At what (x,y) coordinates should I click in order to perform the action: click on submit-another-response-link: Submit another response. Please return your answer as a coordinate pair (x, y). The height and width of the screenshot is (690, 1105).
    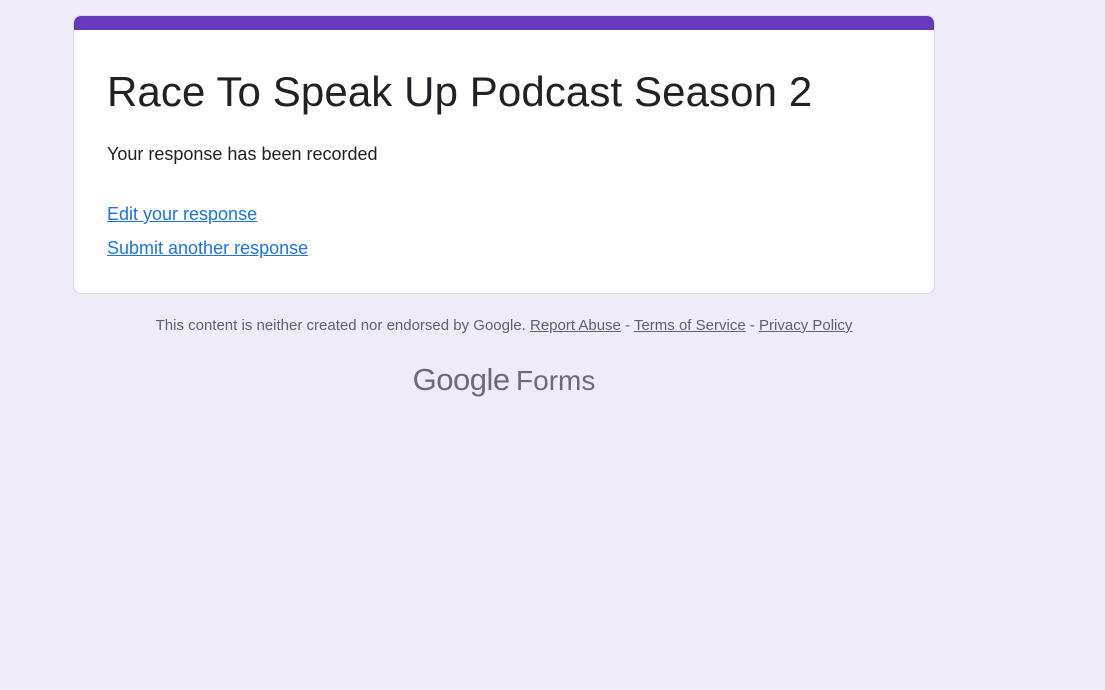
    Looking at the image, I should click on (207, 248).